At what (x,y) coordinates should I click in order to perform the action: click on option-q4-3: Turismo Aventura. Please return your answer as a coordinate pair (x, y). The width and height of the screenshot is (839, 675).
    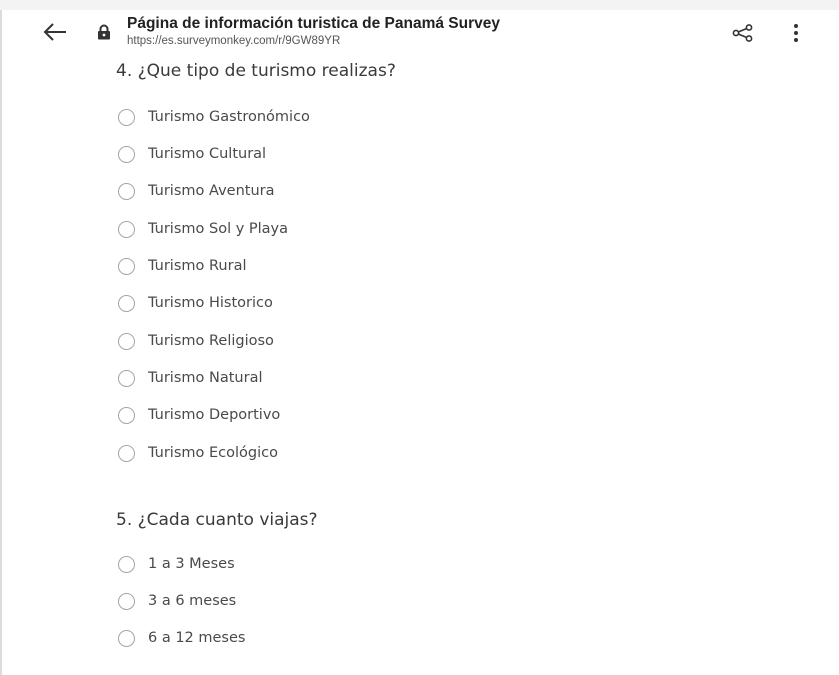
    Looking at the image, I should click on (196, 191).